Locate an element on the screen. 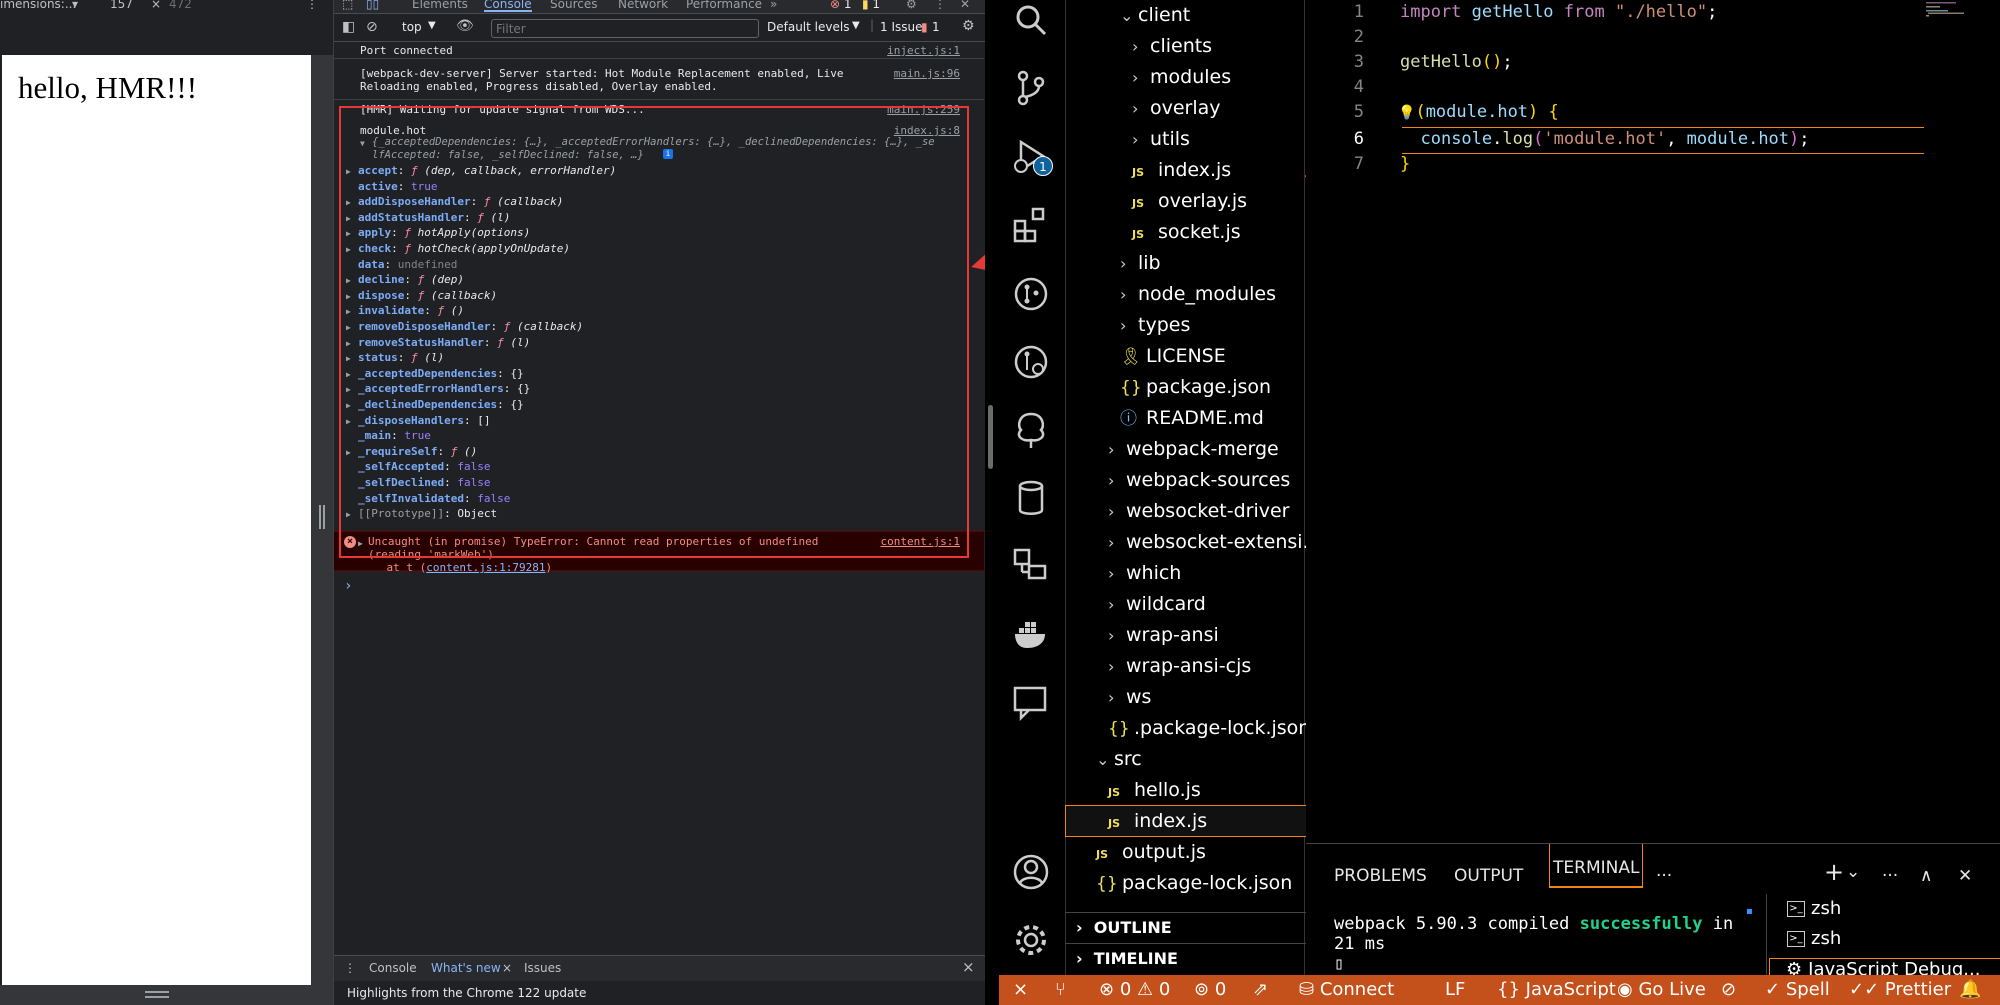 The height and width of the screenshot is (1005, 2000). launch-icon: ⇗ is located at coordinates (1260, 990).